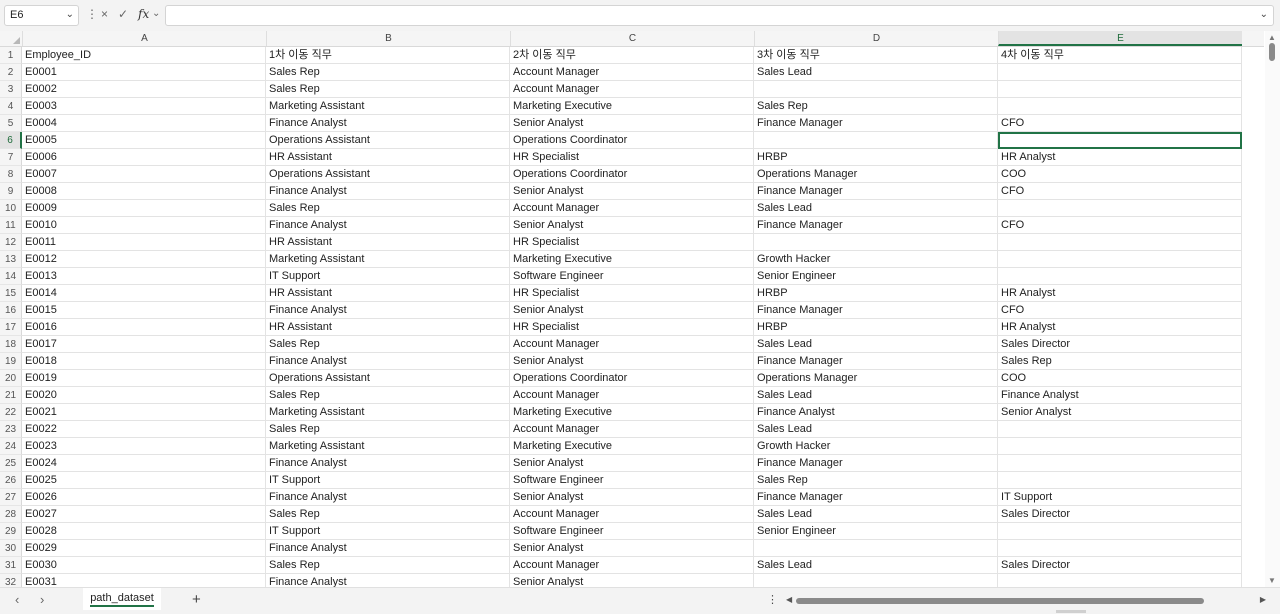 Image resolution: width=1280 pixels, height=614 pixels. Describe the element at coordinates (11, 580) in the screenshot. I see `row-header: 32` at that location.